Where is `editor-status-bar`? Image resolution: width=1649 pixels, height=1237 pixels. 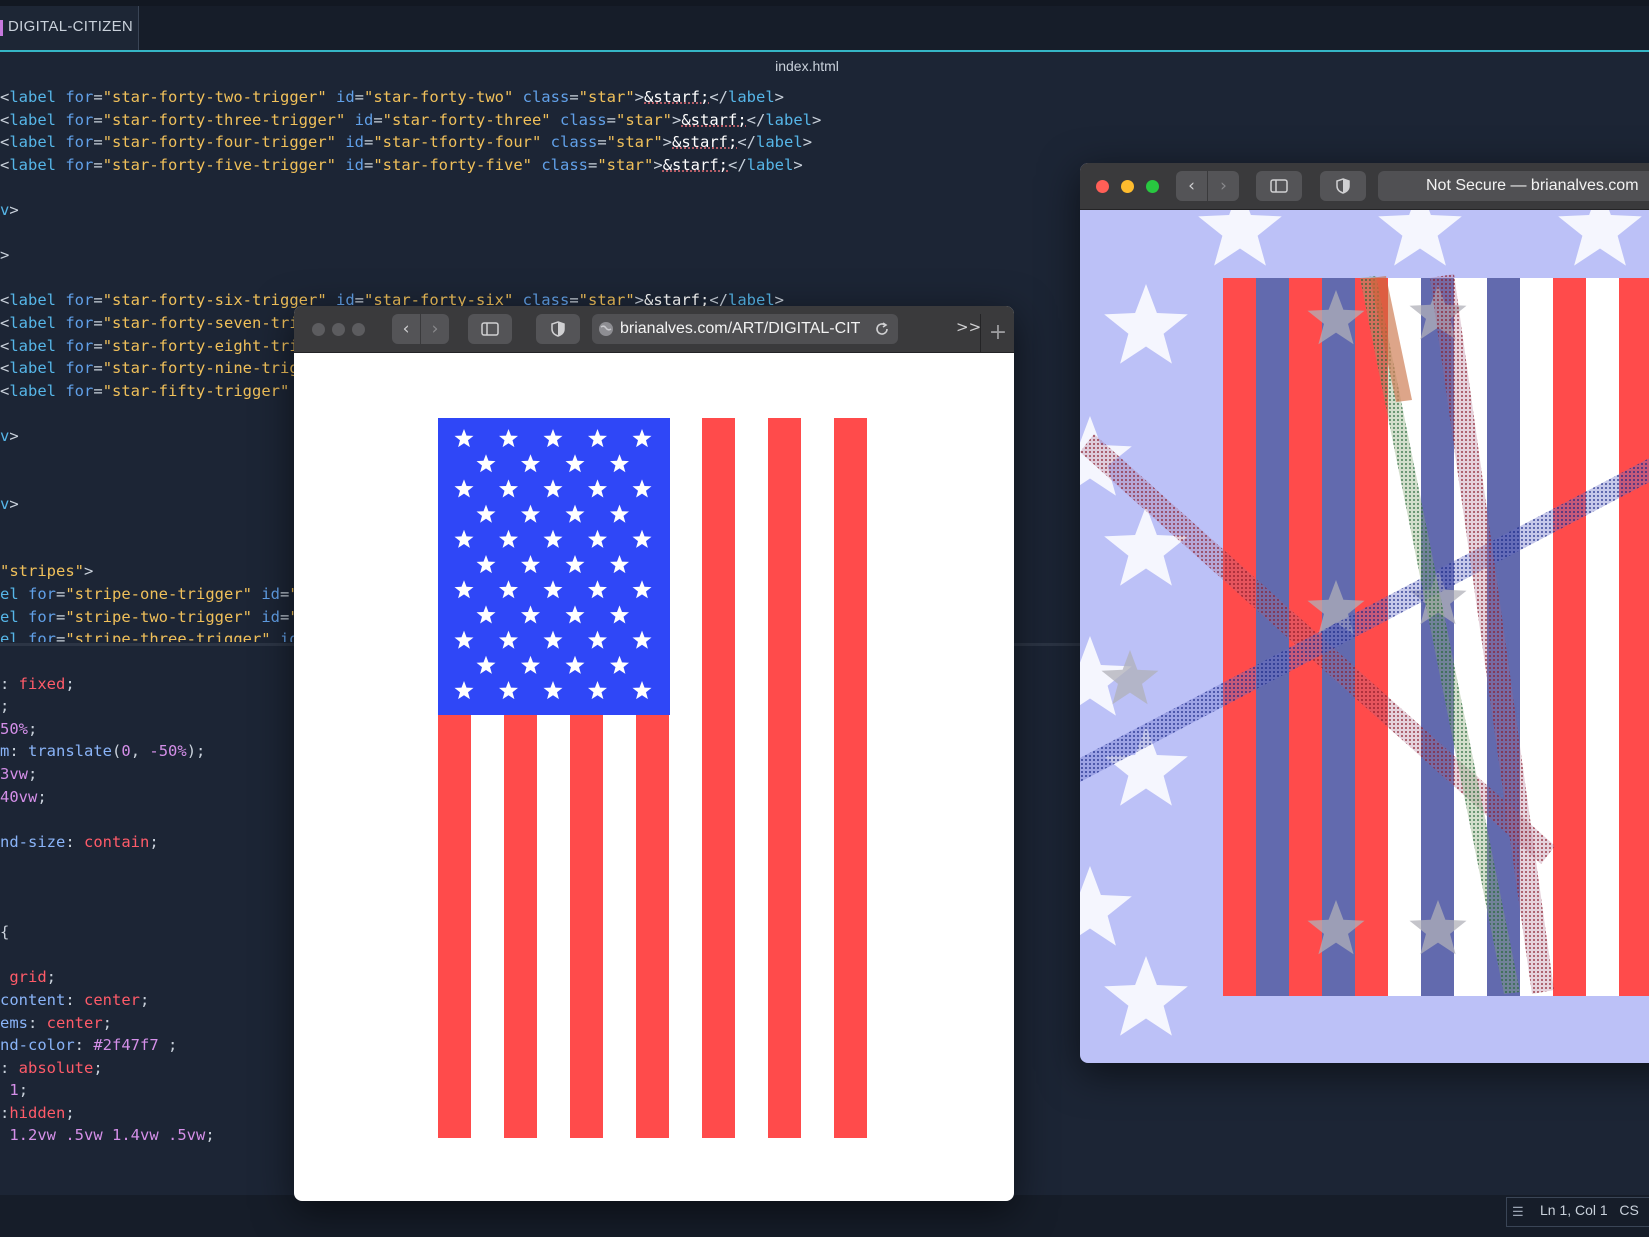 editor-status-bar is located at coordinates (824, 1216).